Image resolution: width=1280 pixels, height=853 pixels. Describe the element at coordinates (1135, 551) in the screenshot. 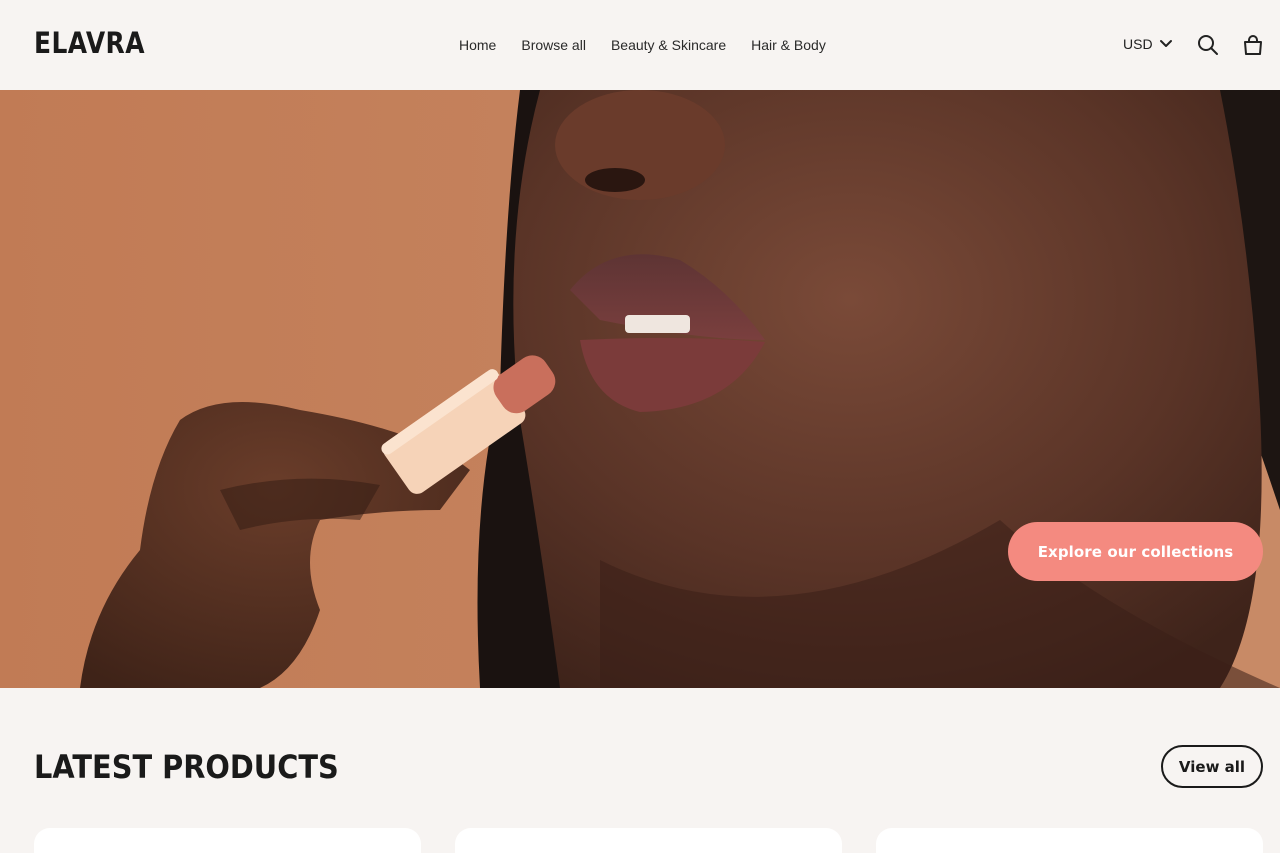

I see `explore-collections-button: Explore our collections` at that location.